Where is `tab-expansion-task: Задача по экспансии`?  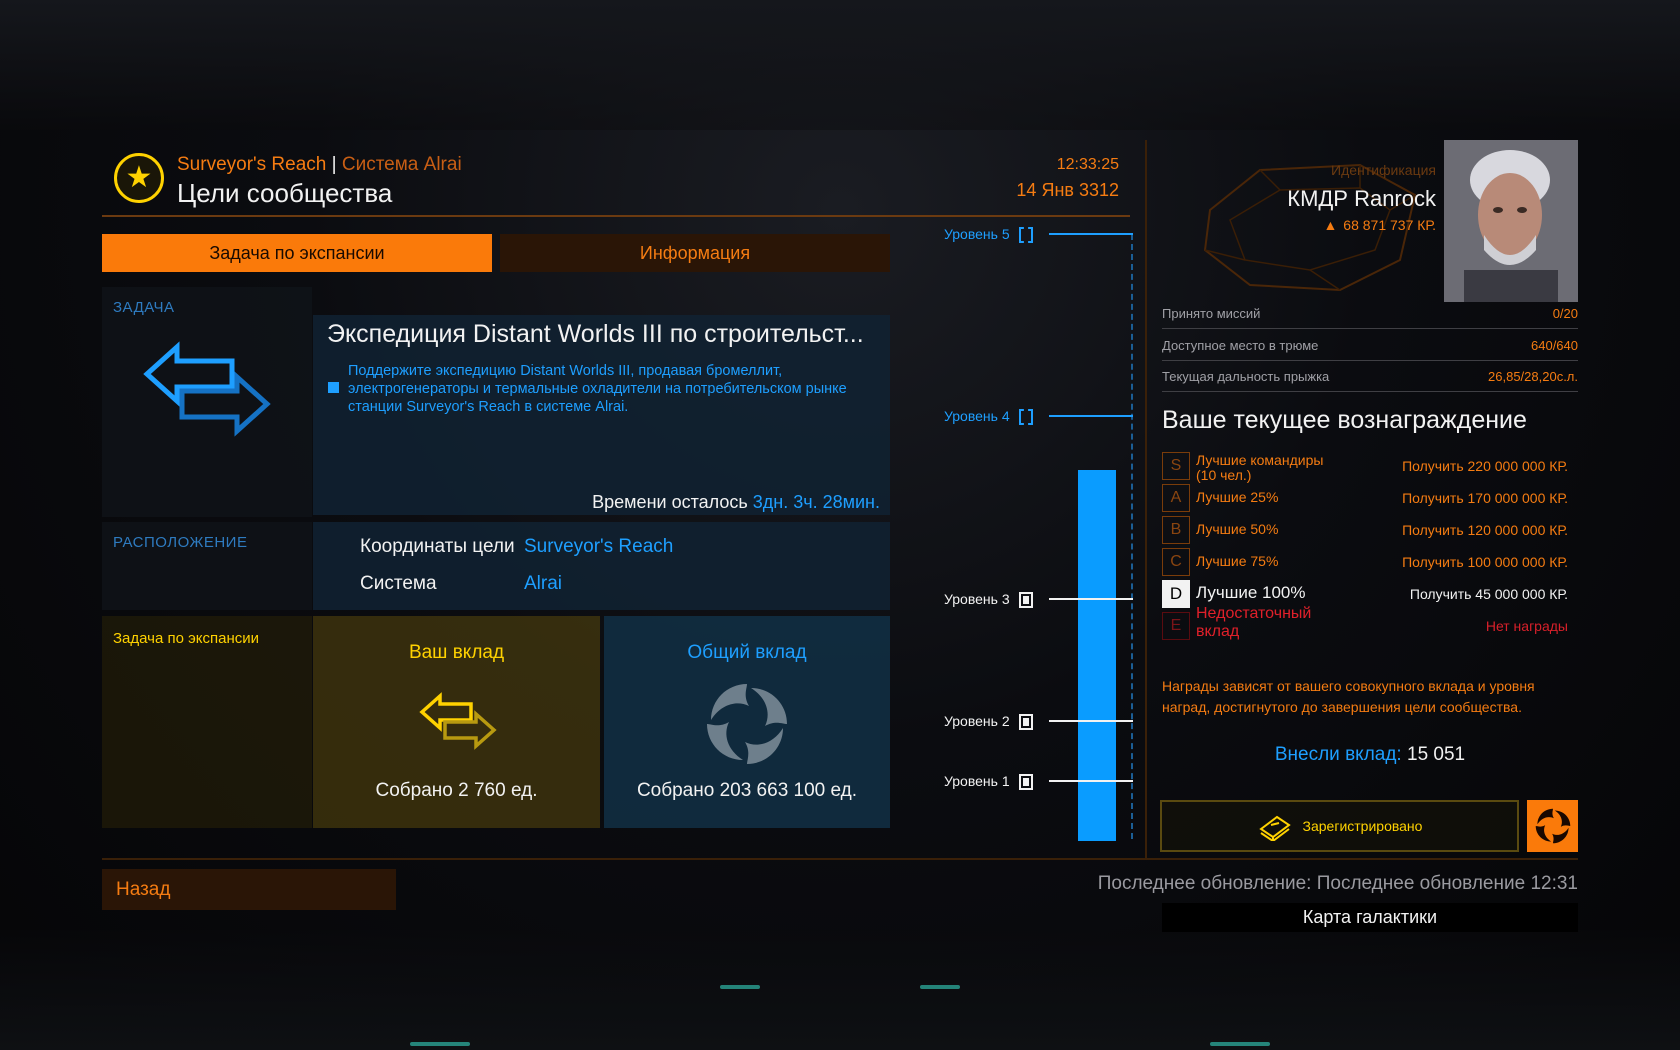 tab-expansion-task: Задача по экспансии is located at coordinates (297, 253).